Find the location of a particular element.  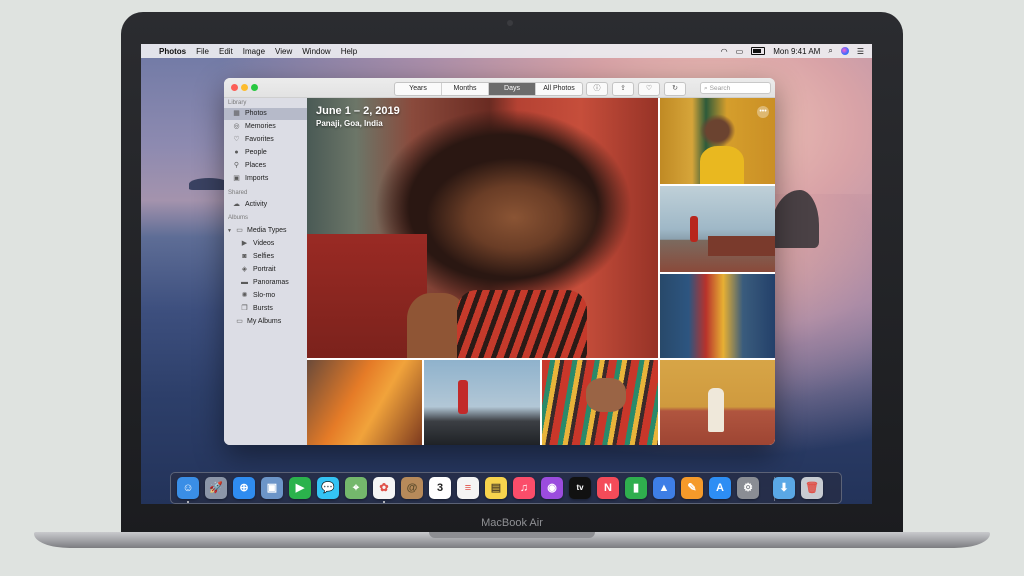

dock-pages-icon: ✎ is located at coordinates (692, 488).